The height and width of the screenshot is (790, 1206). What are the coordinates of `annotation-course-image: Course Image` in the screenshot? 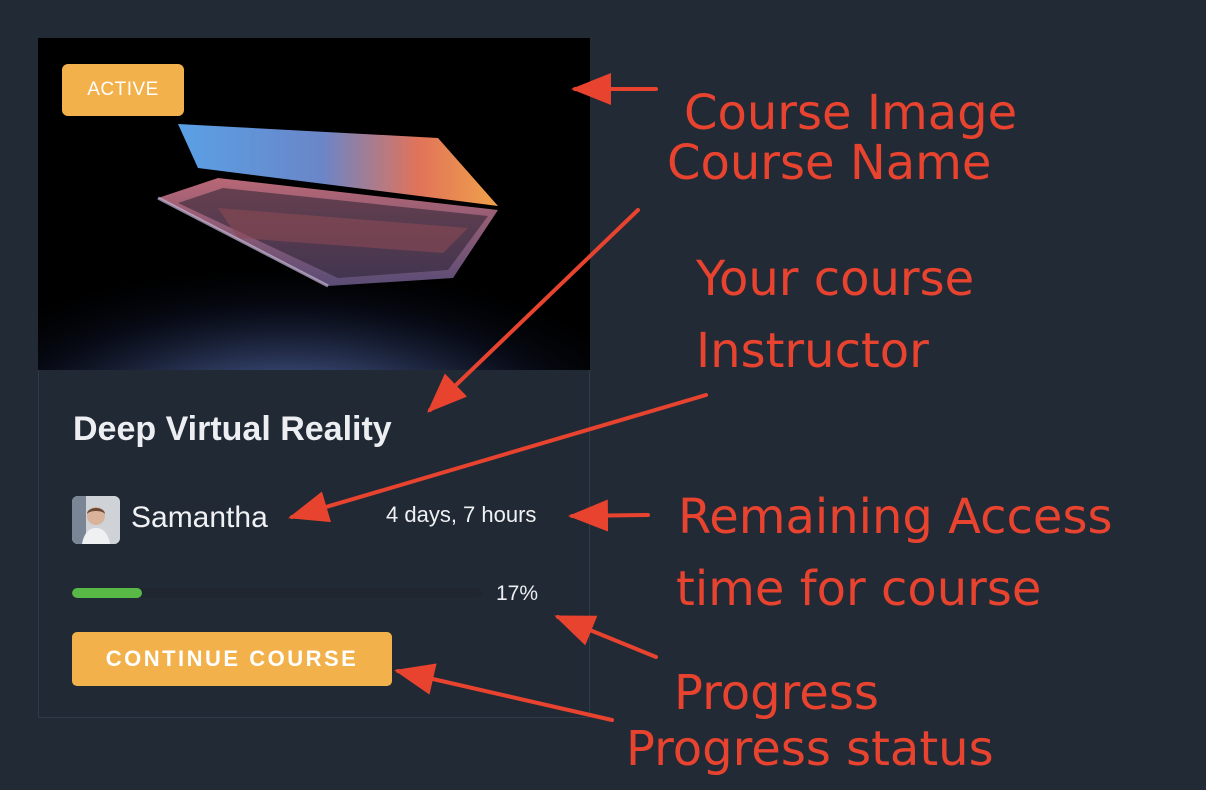 It's located at (851, 113).